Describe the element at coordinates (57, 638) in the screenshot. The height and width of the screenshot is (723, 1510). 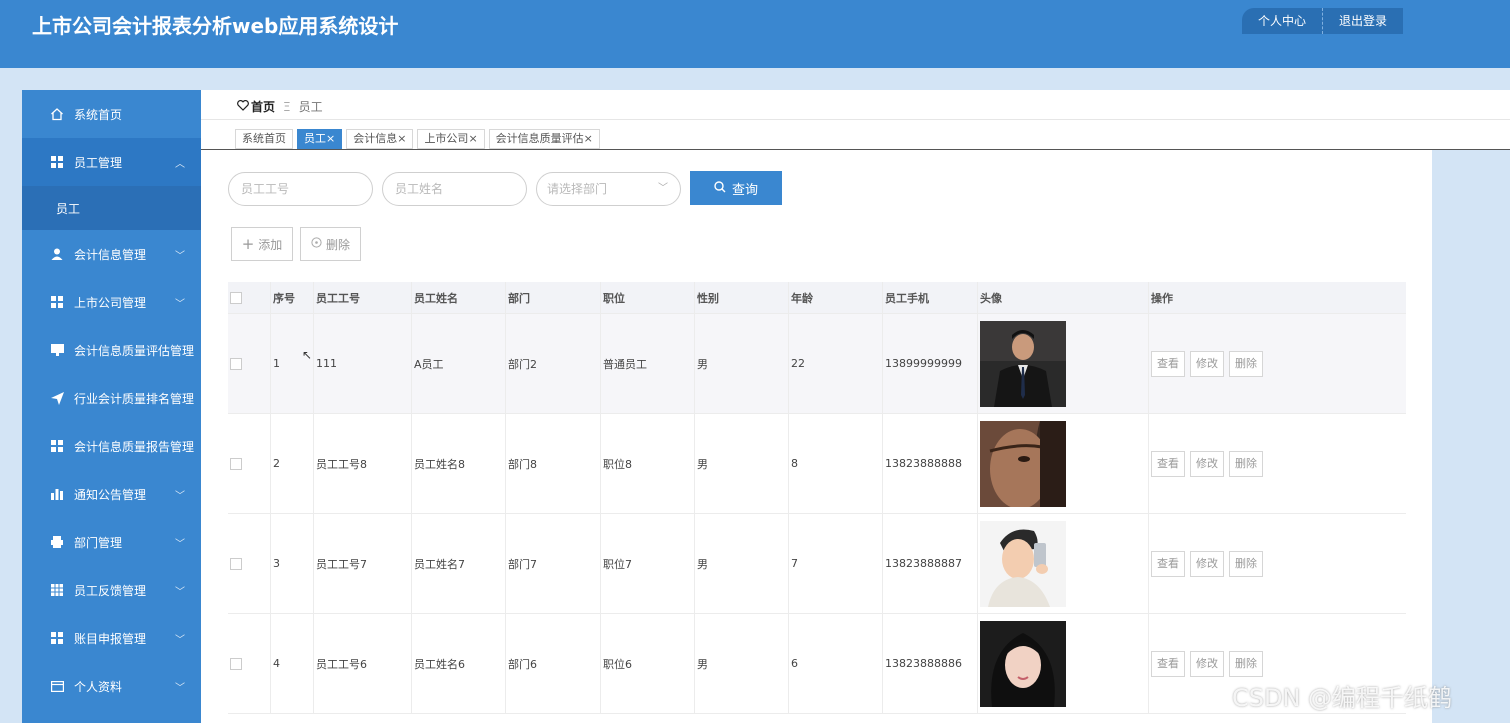
I see `grid-icon` at that location.